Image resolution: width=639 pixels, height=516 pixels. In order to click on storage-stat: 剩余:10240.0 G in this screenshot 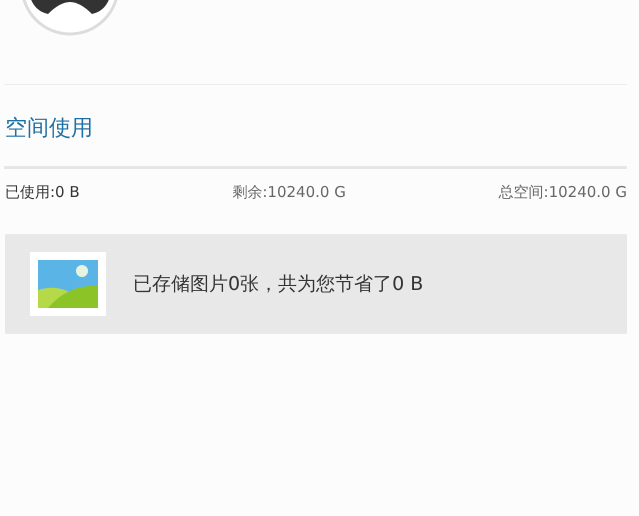, I will do `click(289, 193)`.